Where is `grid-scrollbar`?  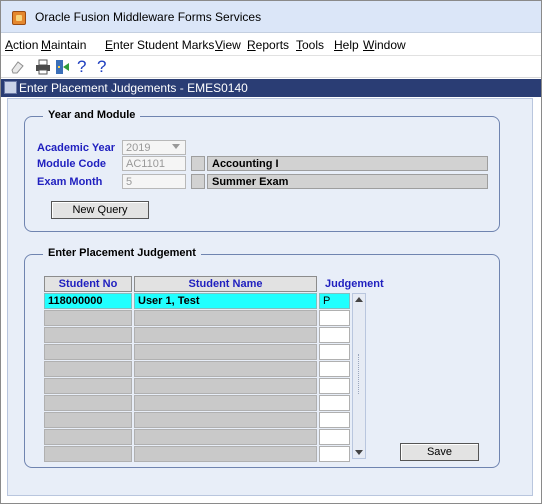 grid-scrollbar is located at coordinates (359, 376).